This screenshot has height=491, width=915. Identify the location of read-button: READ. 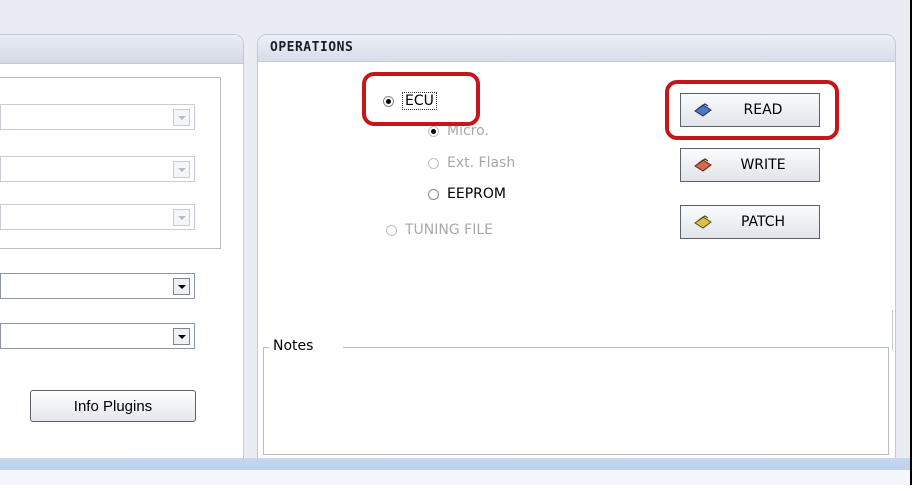
(750, 110).